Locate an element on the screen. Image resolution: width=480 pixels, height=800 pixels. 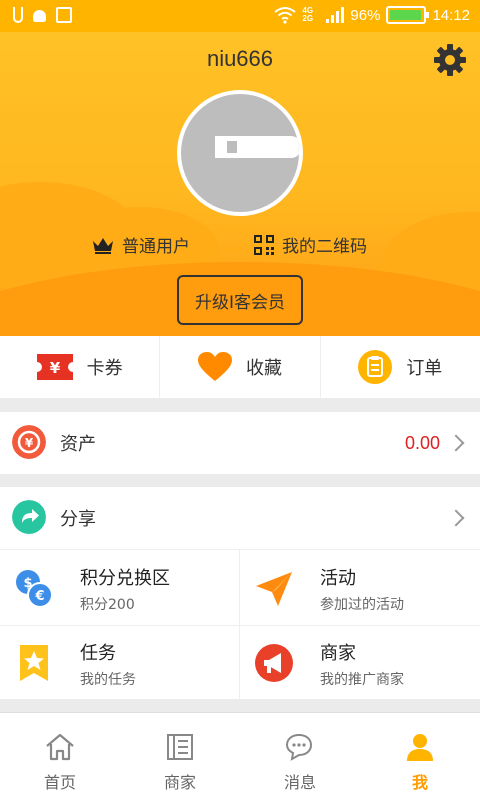
points-exchange-subtitle: 积分200 is located at coordinates (107, 605).